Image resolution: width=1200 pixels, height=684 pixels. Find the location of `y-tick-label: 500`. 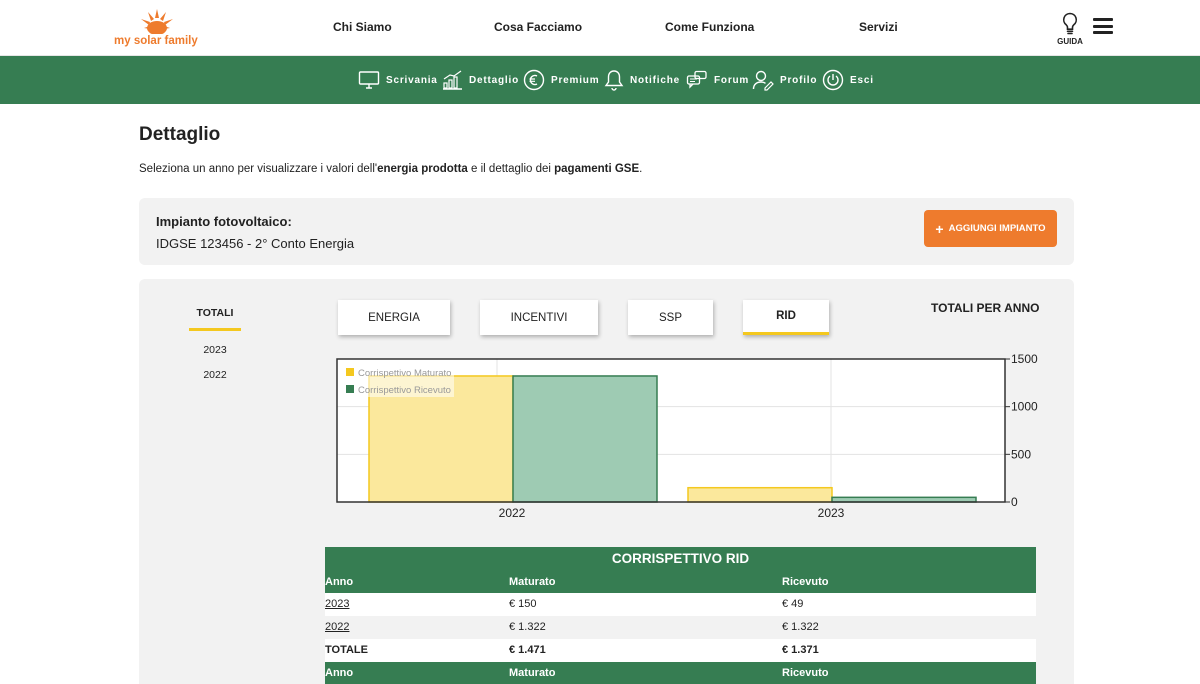

y-tick-label: 500 is located at coordinates (1021, 454).